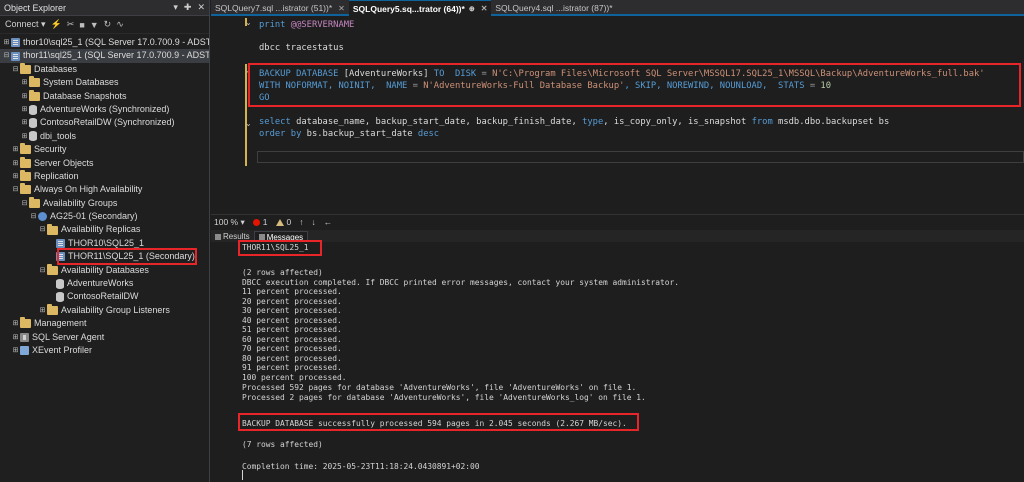 Image resolution: width=1024 pixels, height=482 pixels. Describe the element at coordinates (301, 222) in the screenshot. I see `previous-issue-icon: ↑` at that location.